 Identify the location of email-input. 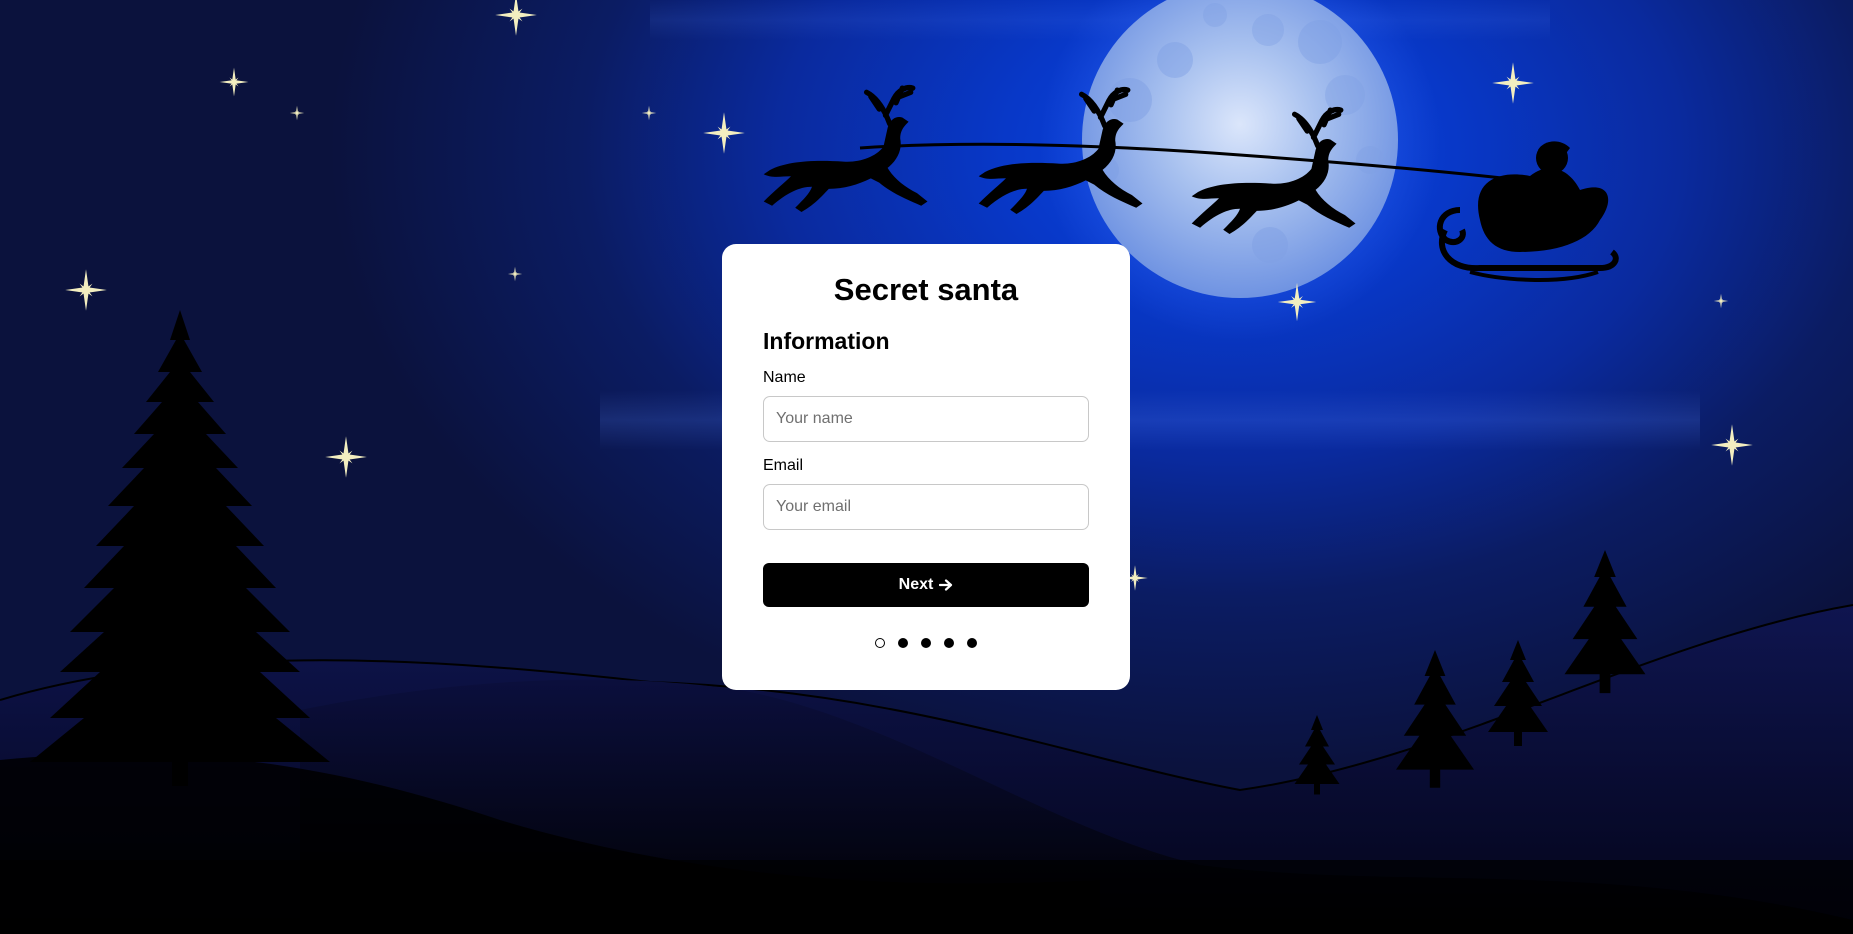
(926, 507).